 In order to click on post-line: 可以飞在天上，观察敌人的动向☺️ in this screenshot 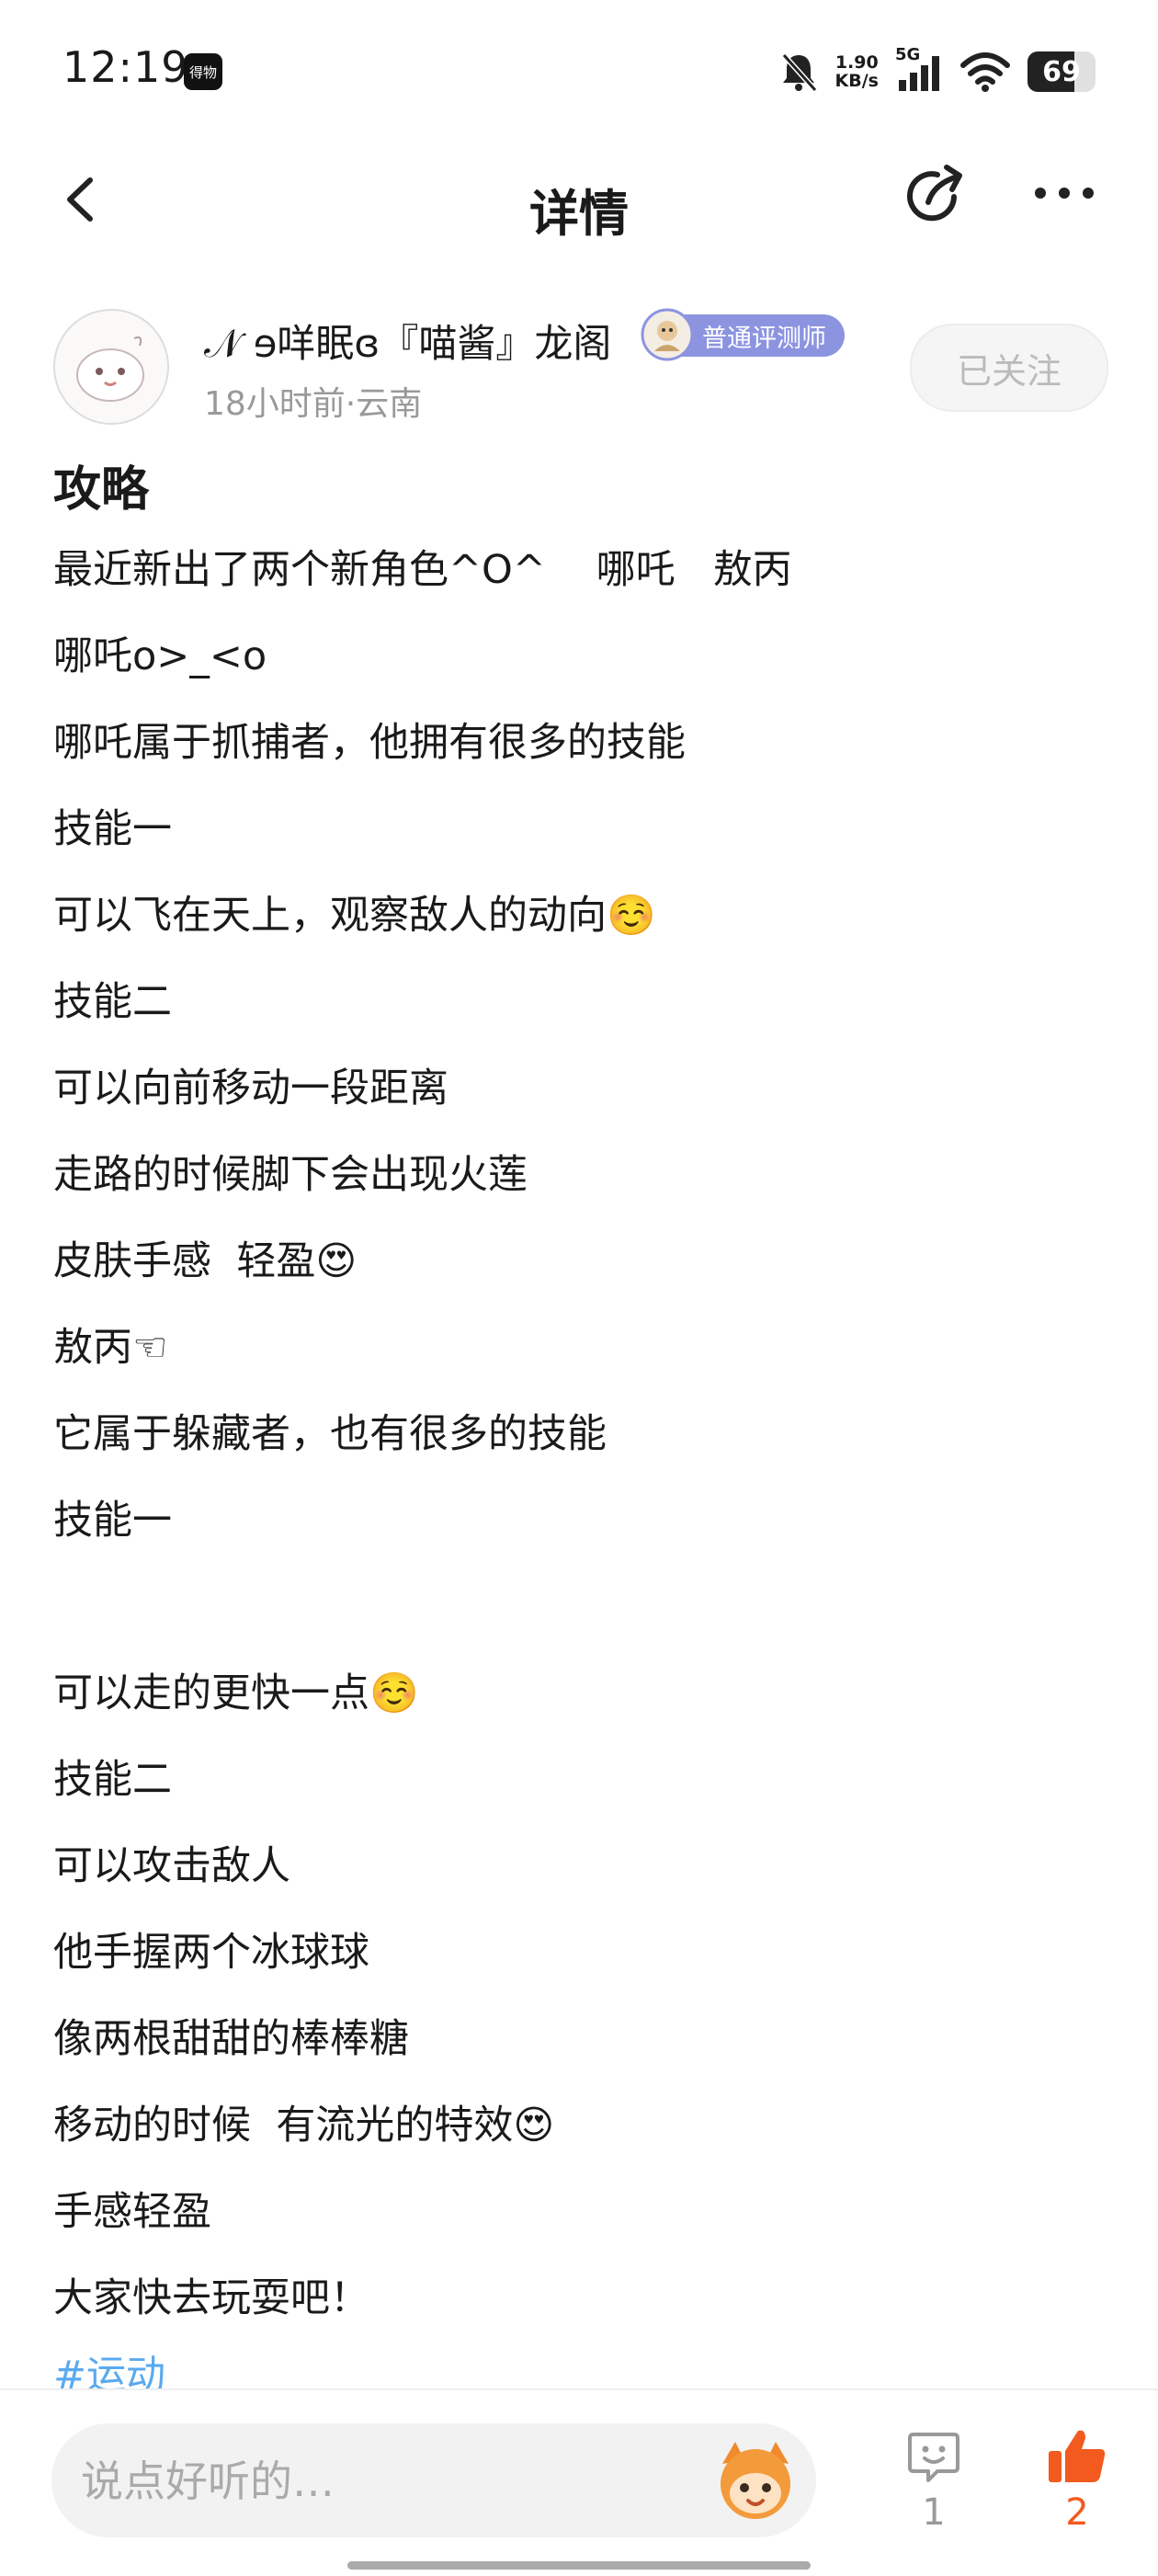, I will do `click(354, 916)`.